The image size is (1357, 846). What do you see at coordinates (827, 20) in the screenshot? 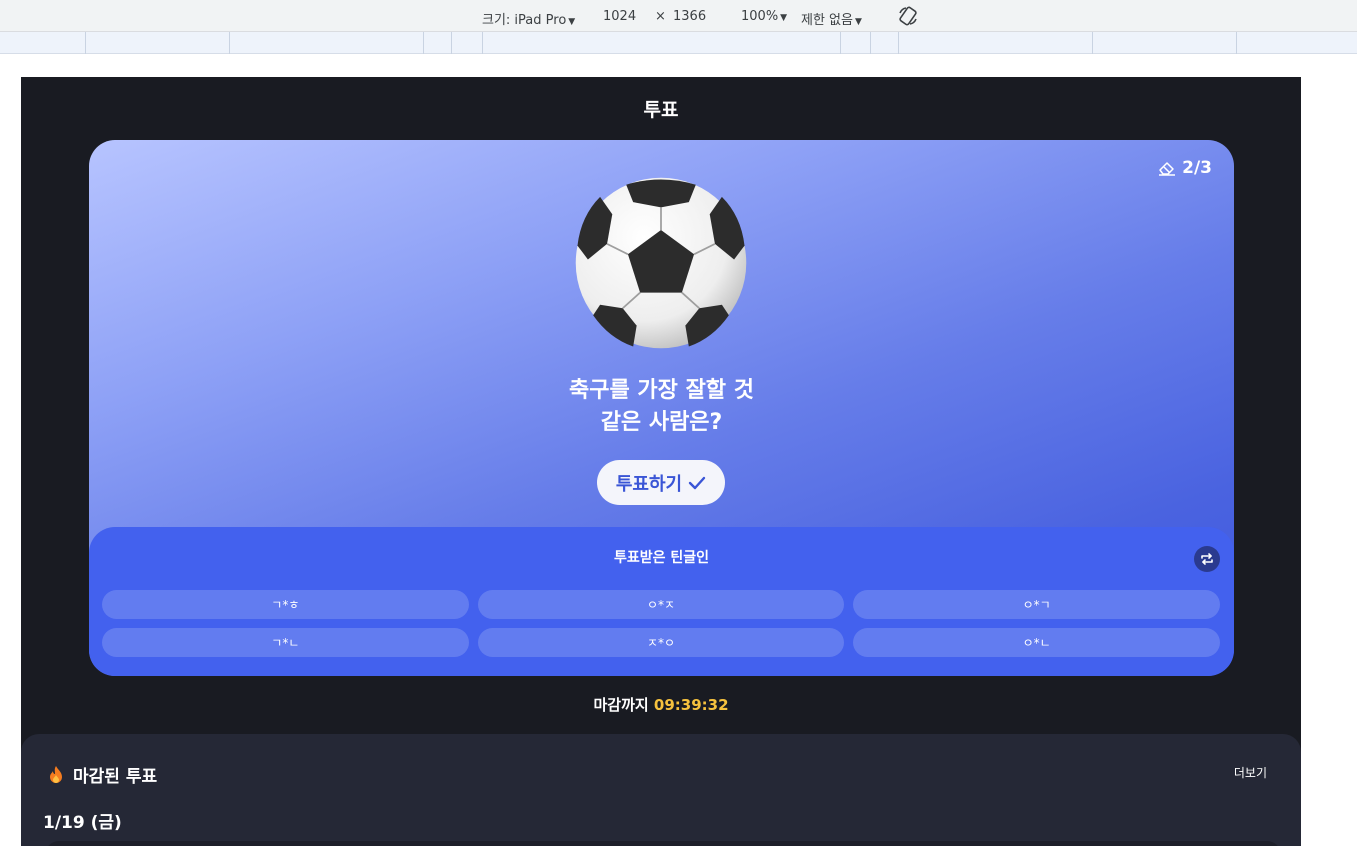
I see `throttle-label: 제한 없음` at bounding box center [827, 20].